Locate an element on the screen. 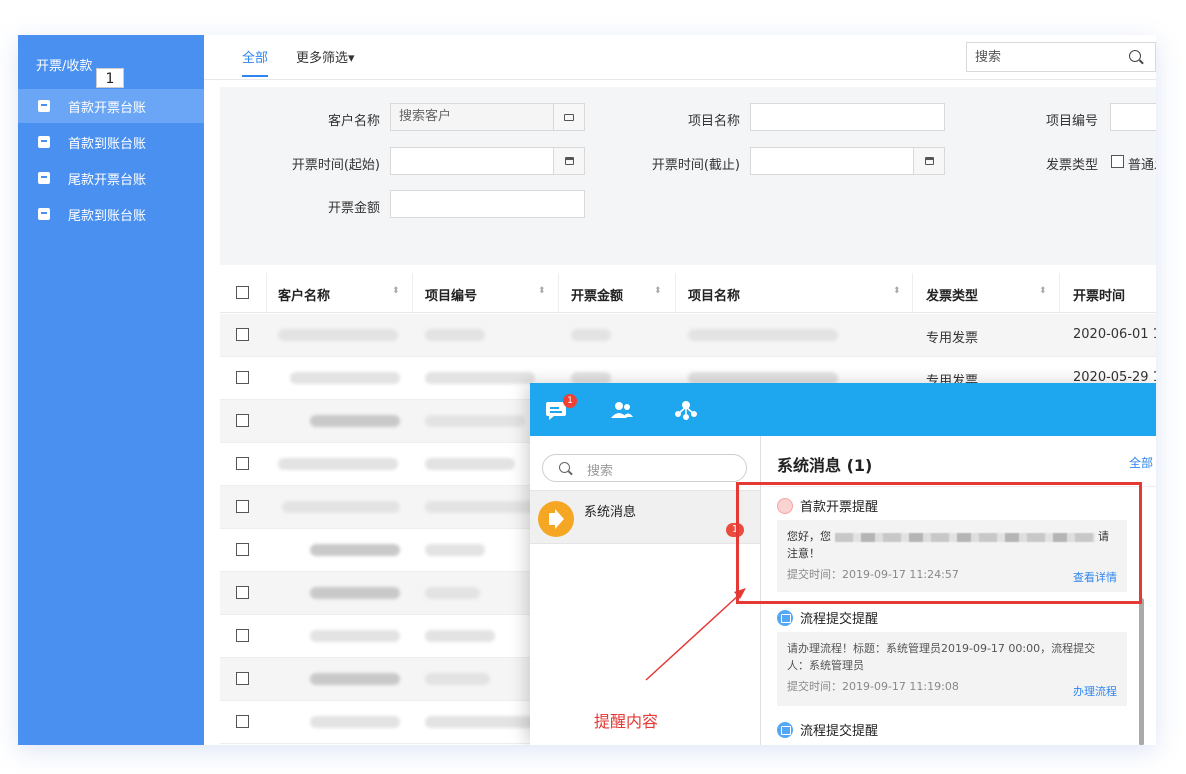 Image resolution: width=1186 pixels, height=774 pixels. sidebar-item-first-invoice: 首款开票台账 is located at coordinates (111, 106).